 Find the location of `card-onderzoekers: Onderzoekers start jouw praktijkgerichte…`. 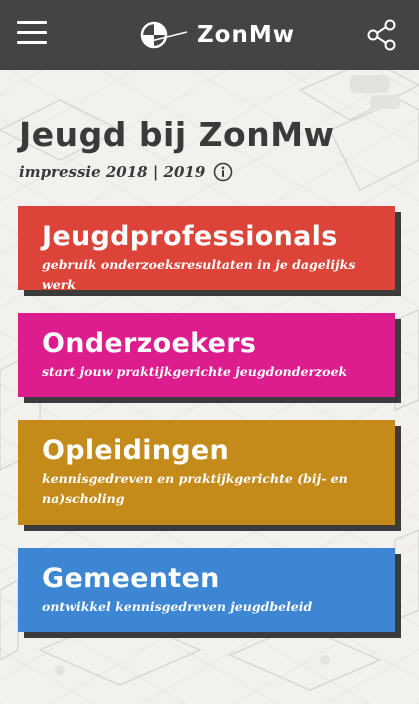

card-onderzoekers: Onderzoekers start jouw praktijkgerichte… is located at coordinates (206, 355).